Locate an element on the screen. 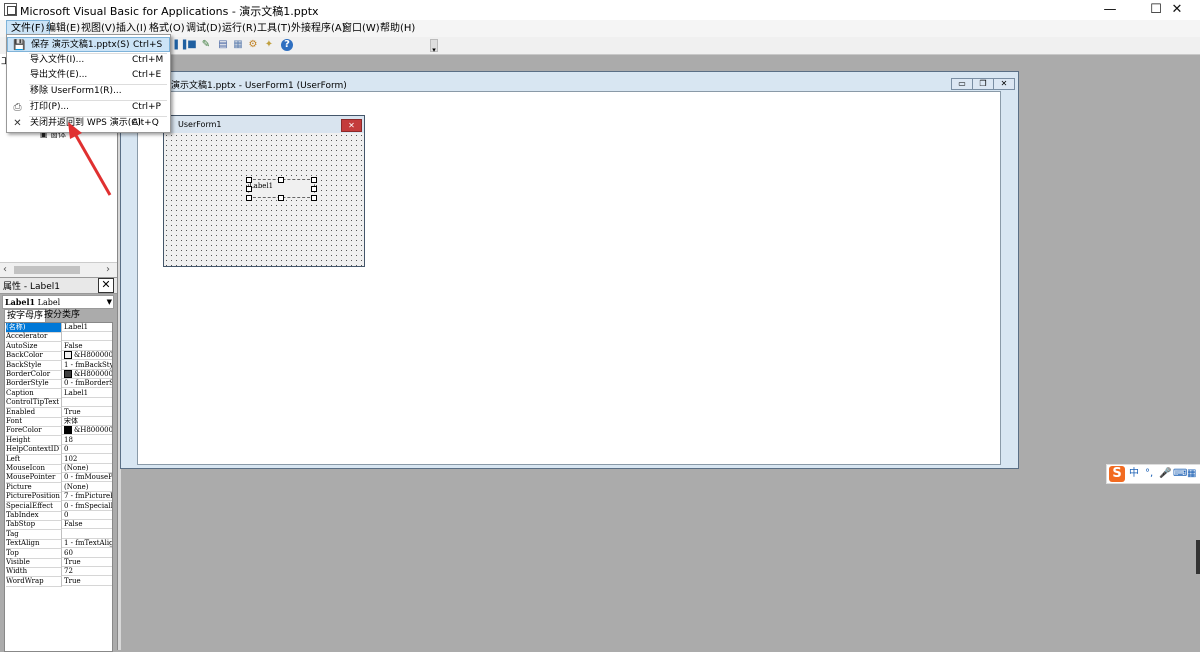  property-row: Height 18 is located at coordinates (58, 440).